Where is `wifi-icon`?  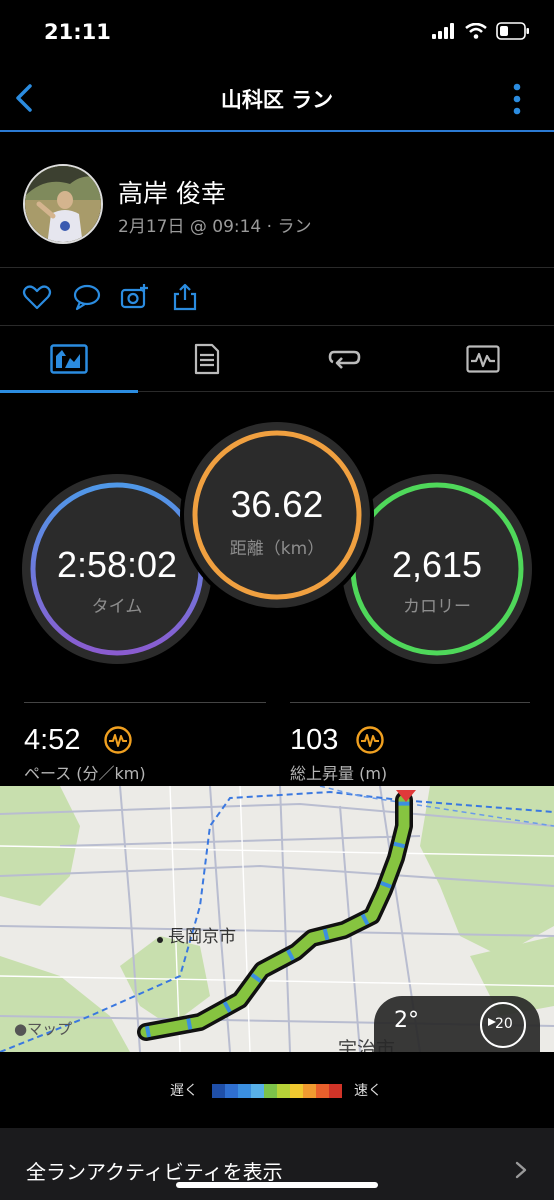 wifi-icon is located at coordinates (476, 31).